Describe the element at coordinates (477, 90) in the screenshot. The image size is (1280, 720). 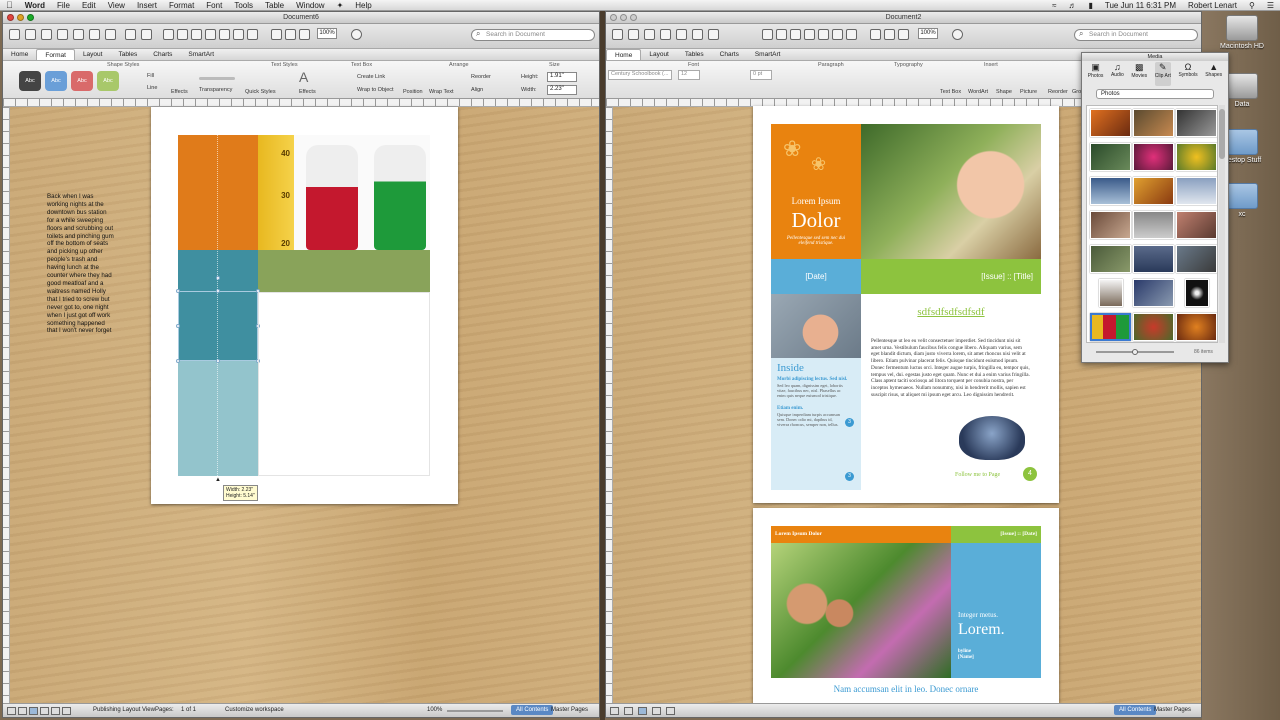
I see `align-button: Align` at that location.